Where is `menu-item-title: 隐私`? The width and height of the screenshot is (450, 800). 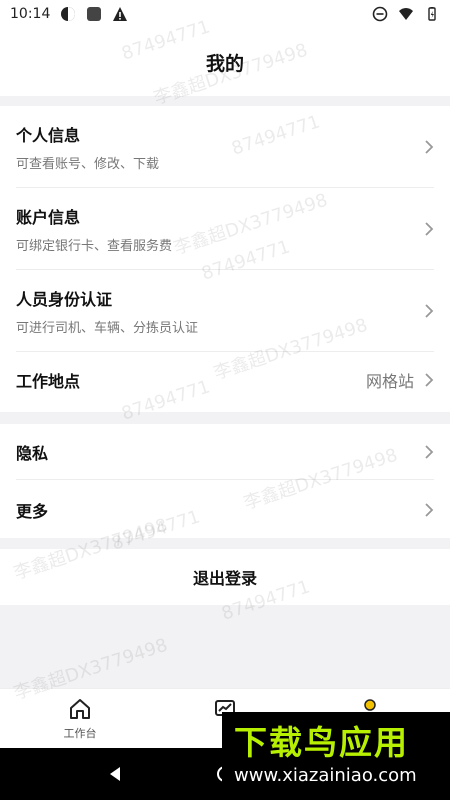
menu-item-title: 隐私 is located at coordinates (32, 453).